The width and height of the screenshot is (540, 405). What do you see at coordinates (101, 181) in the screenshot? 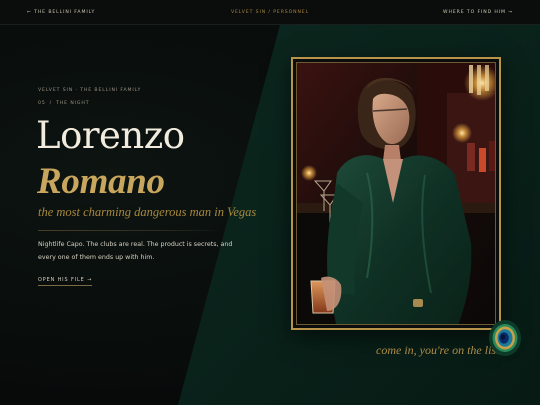
I see `last-name: Romano` at bounding box center [101, 181].